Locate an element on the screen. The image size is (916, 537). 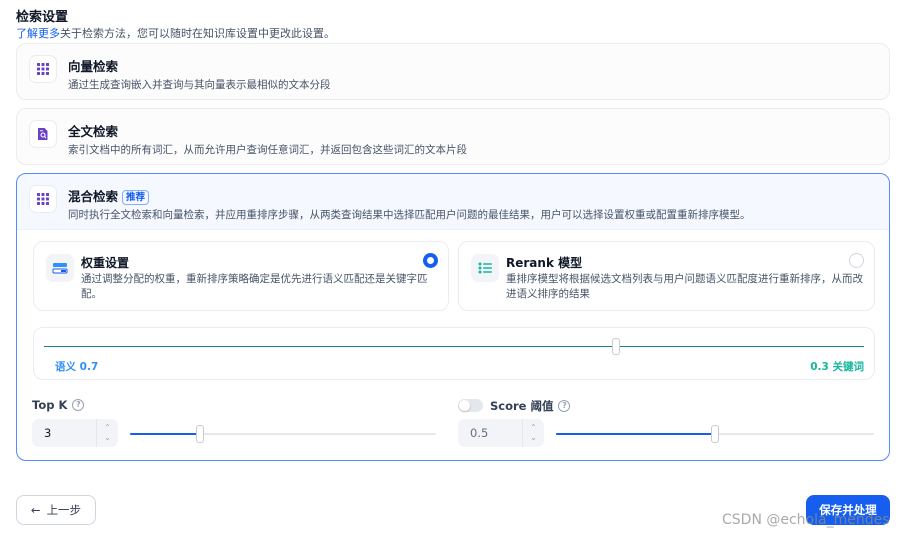
top-k-stepper: ⌃ ⌄ is located at coordinates (107, 433).